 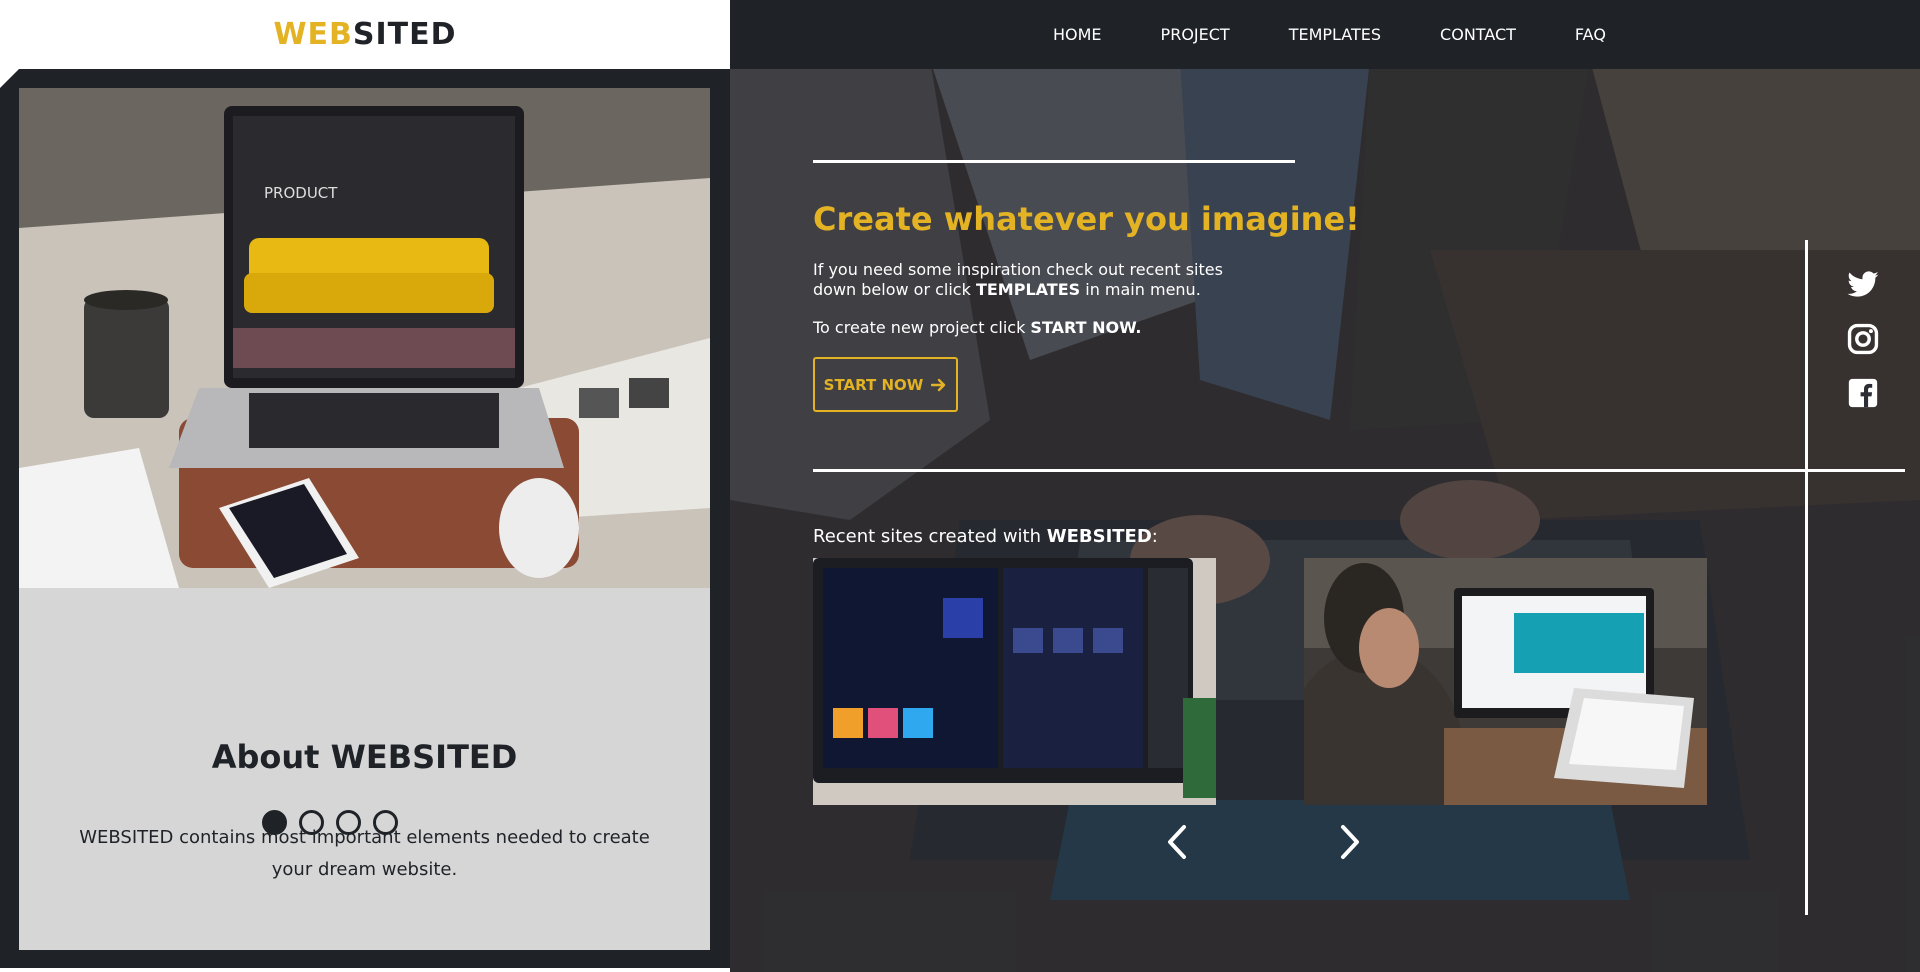 I want to click on hero-intro-templates: TEMPLATES, so click(x=1028, y=289).